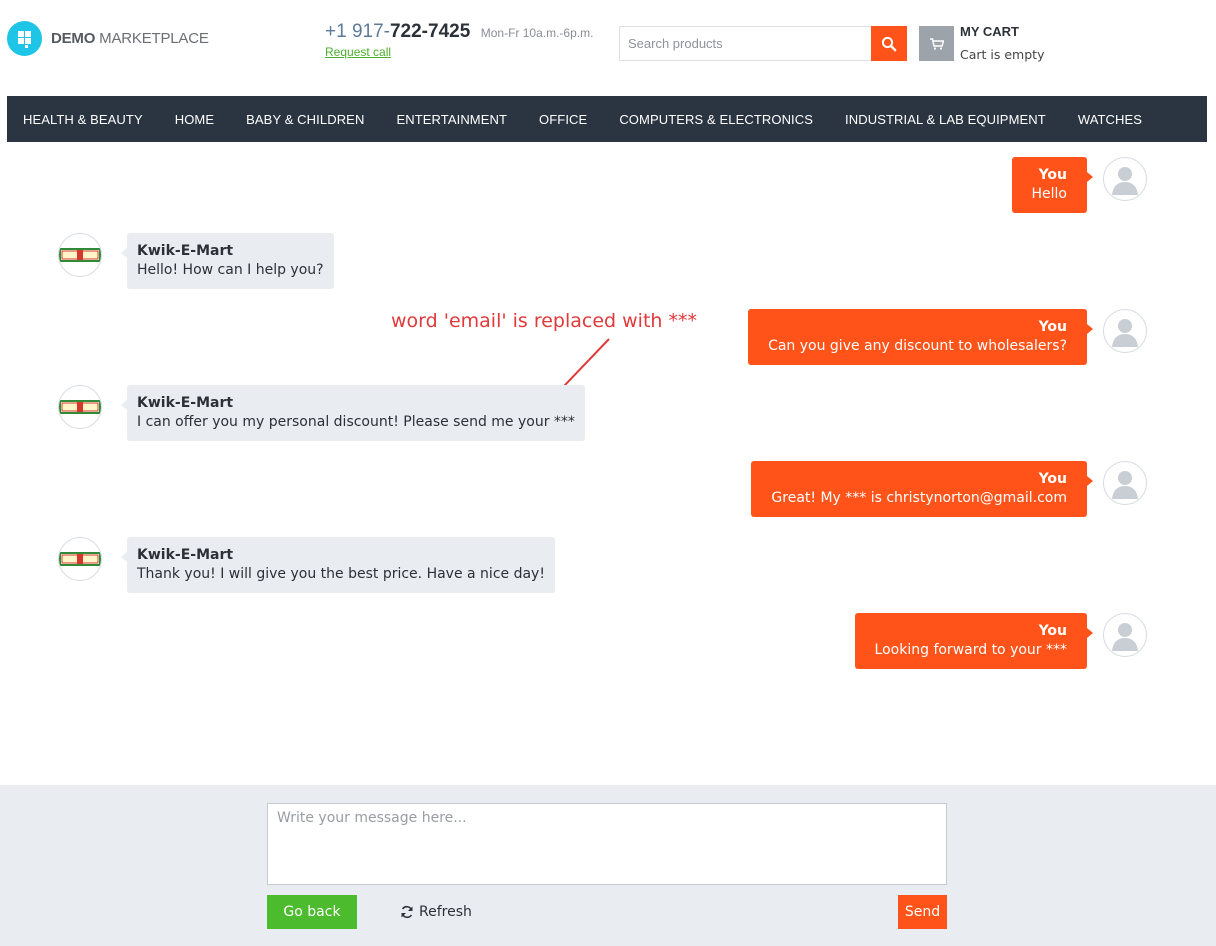 This screenshot has width=1216, height=946. What do you see at coordinates (716, 119) in the screenshot?
I see `nav-item-computers-electronics: COMPUTERS & ELECTRONICS` at bounding box center [716, 119].